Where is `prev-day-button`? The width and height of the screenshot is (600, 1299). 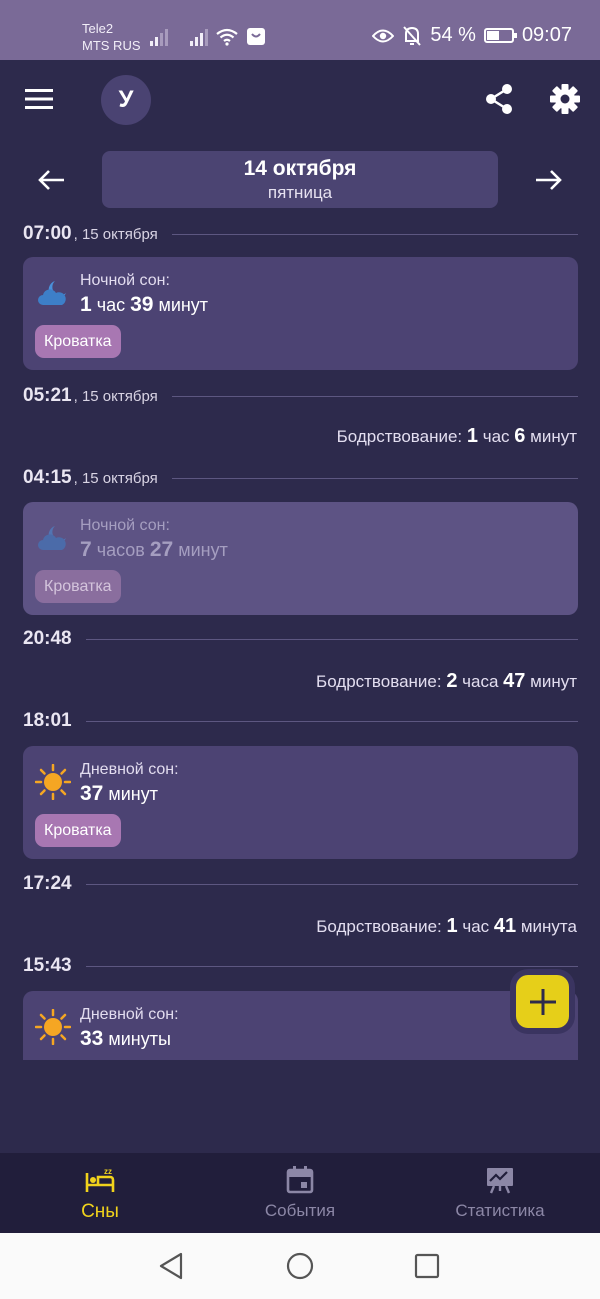 prev-day-button is located at coordinates (51, 180).